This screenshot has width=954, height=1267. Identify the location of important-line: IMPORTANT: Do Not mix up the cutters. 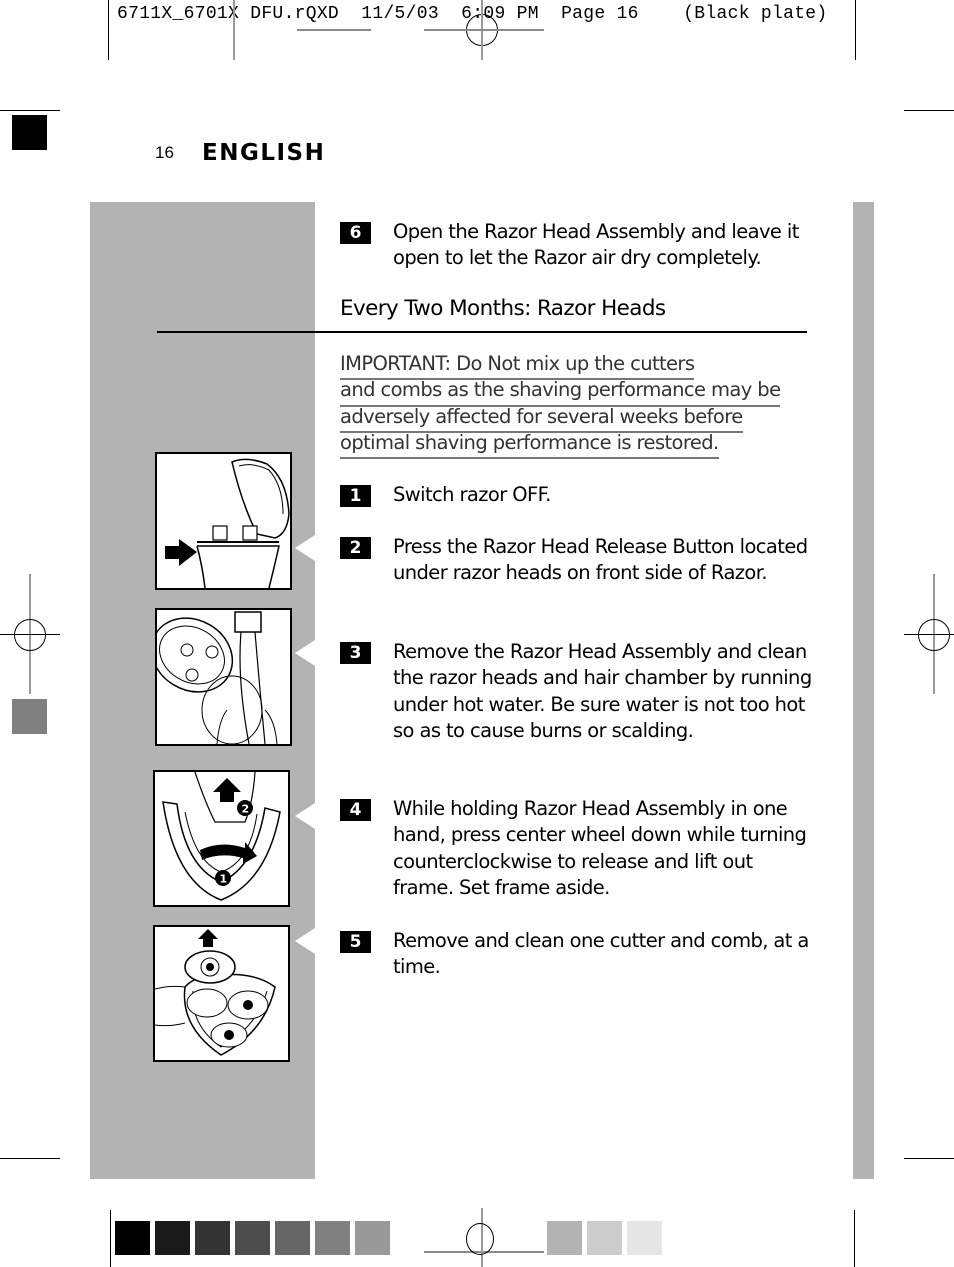
(517, 366).